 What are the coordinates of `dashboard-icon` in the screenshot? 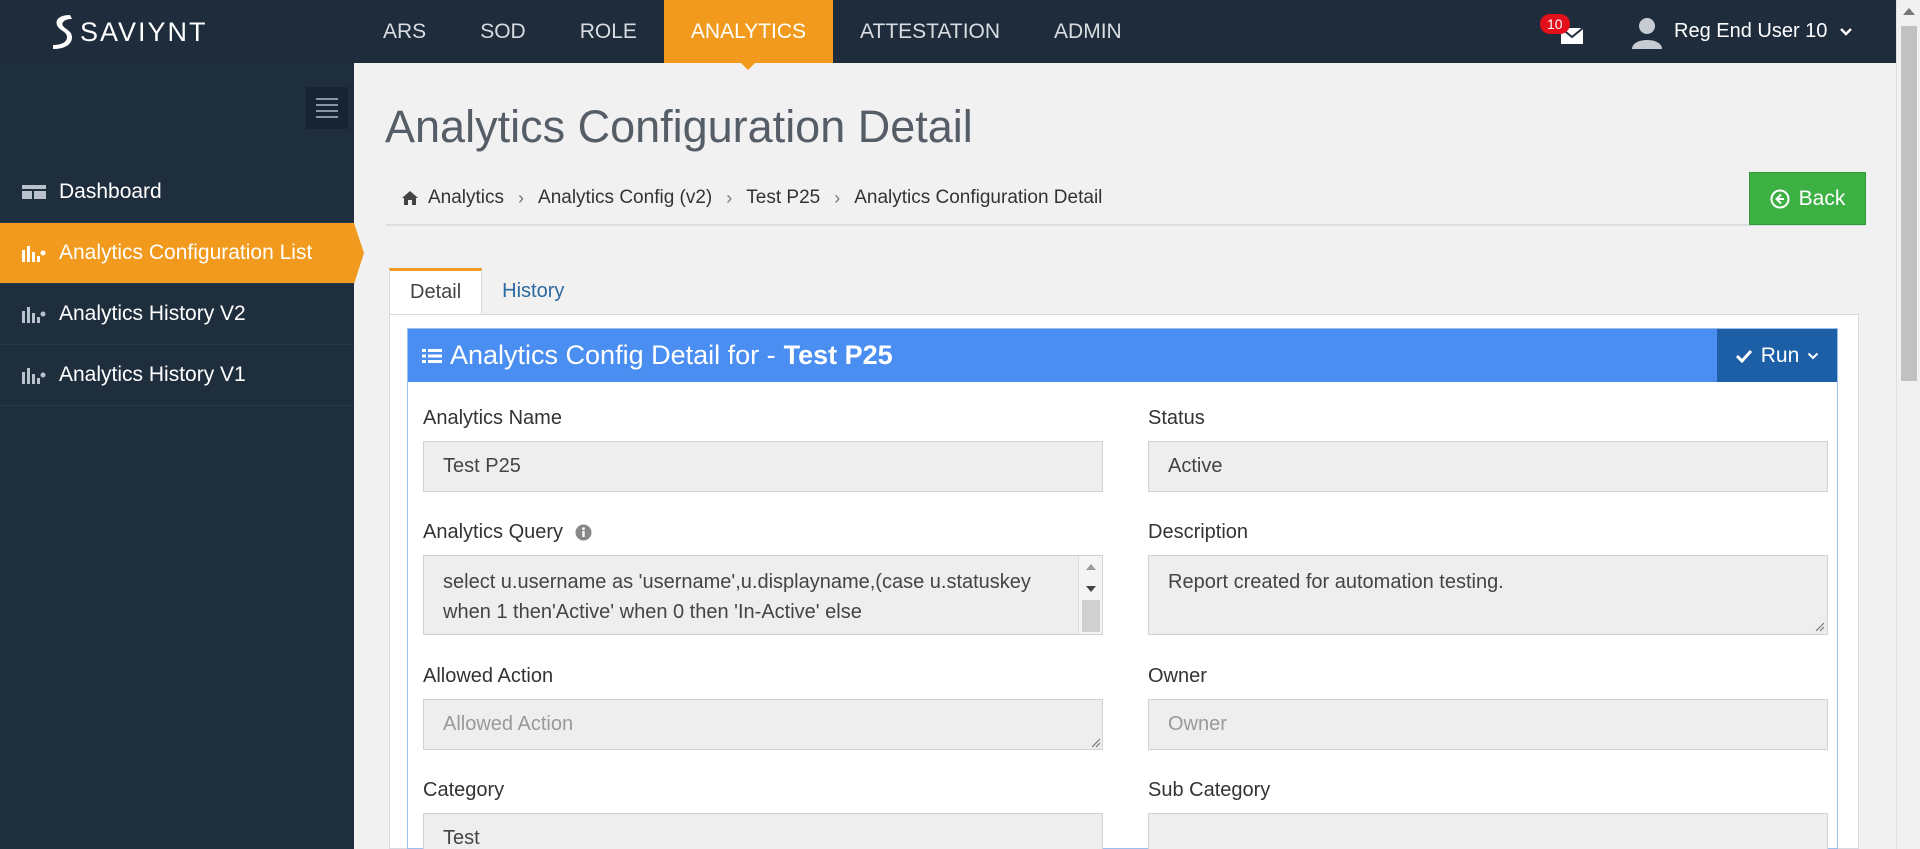 It's located at (35, 192).